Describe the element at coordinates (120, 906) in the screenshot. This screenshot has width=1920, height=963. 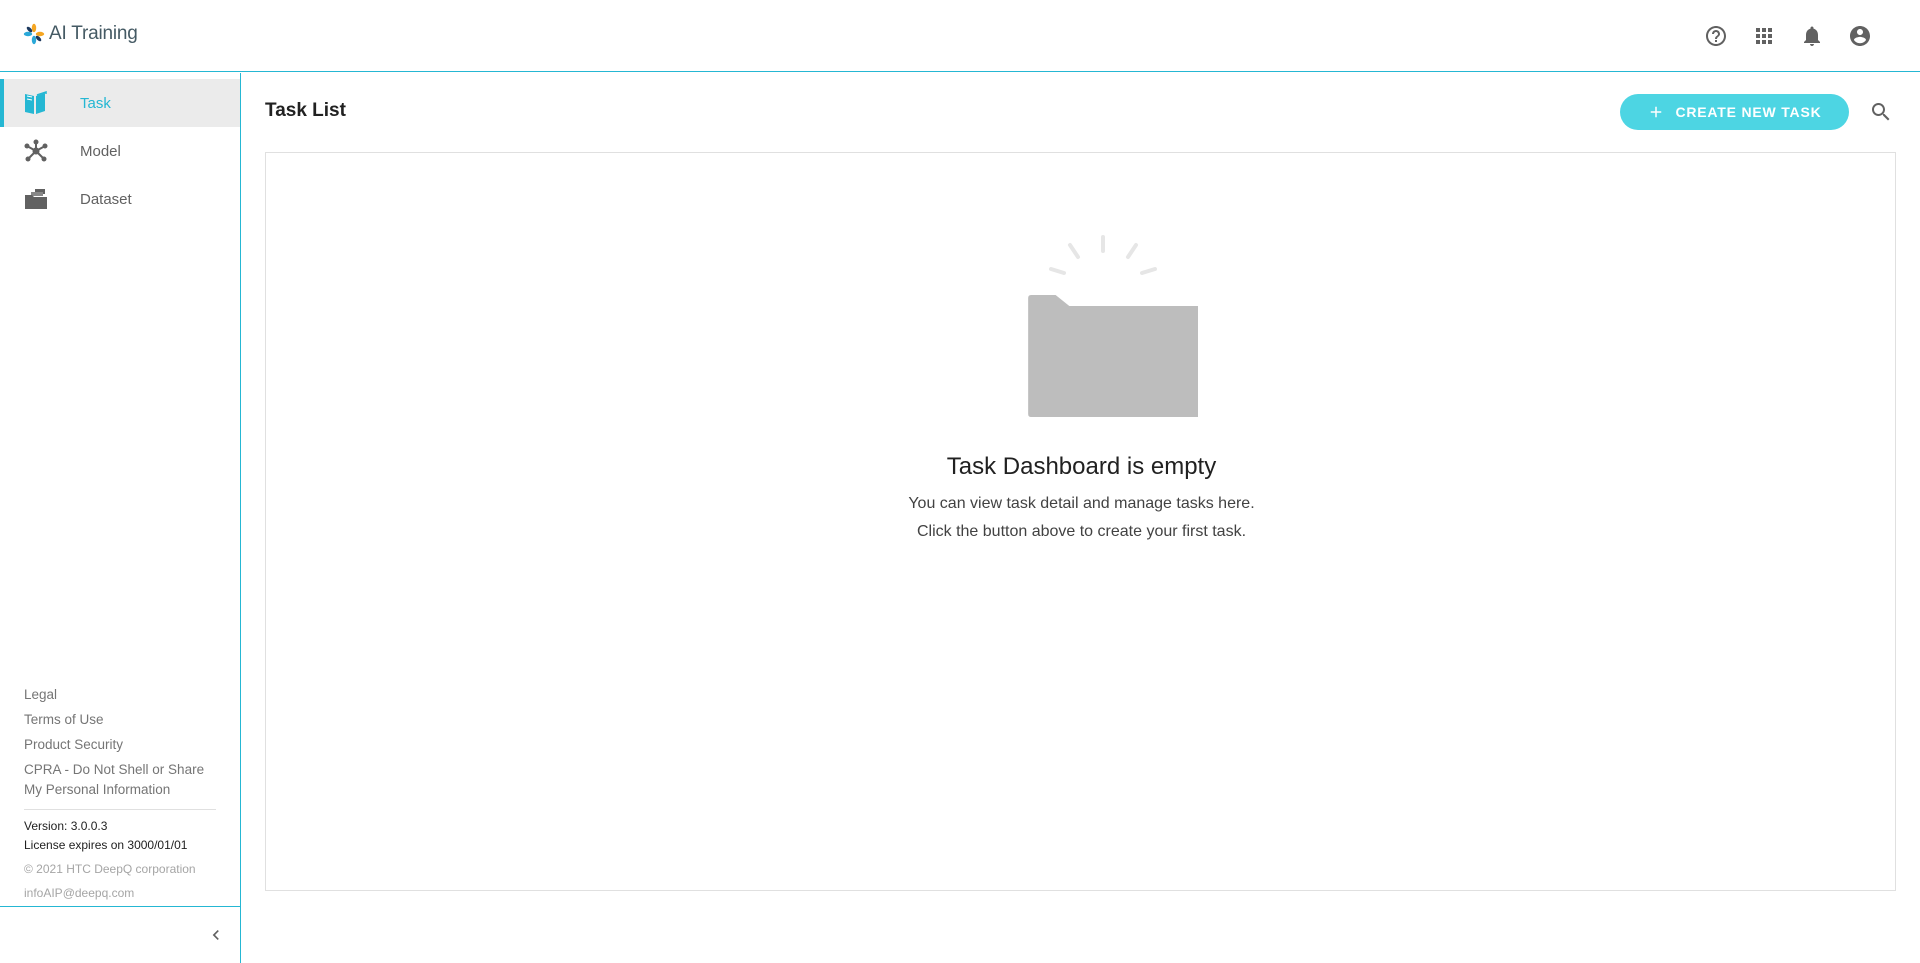
I see `sidebar-bottom-border` at that location.